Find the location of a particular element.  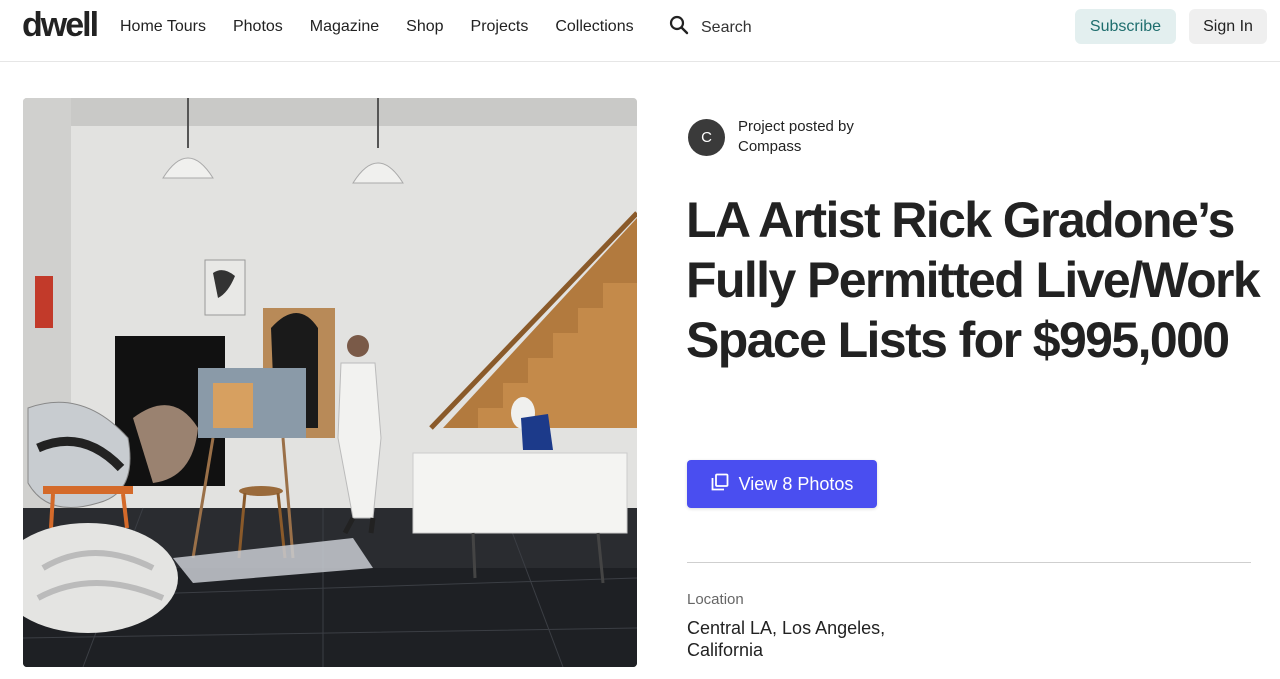

poster-text: Project posted by Compass is located at coordinates (796, 137).